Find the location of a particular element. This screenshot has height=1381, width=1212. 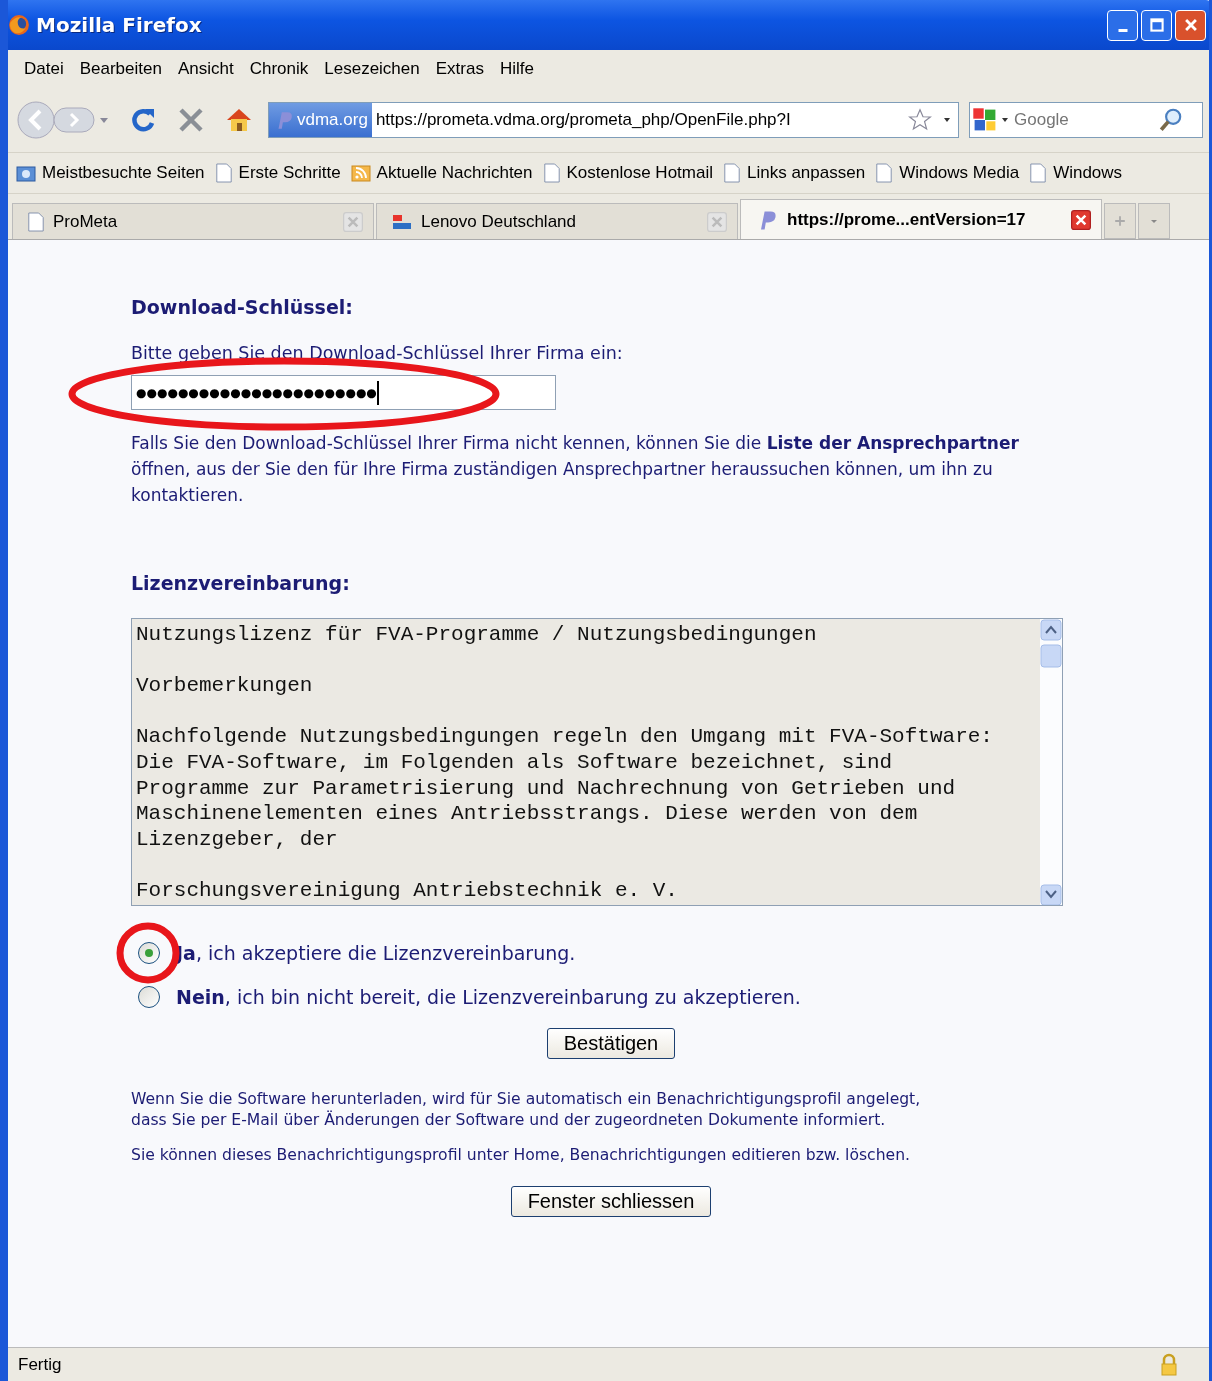

bookmark-item: Windows Media is located at coordinates (947, 173).